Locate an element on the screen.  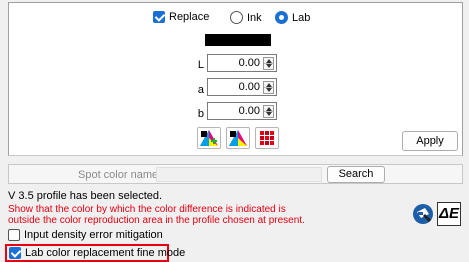
l-spinner-arrows is located at coordinates (268, 63).